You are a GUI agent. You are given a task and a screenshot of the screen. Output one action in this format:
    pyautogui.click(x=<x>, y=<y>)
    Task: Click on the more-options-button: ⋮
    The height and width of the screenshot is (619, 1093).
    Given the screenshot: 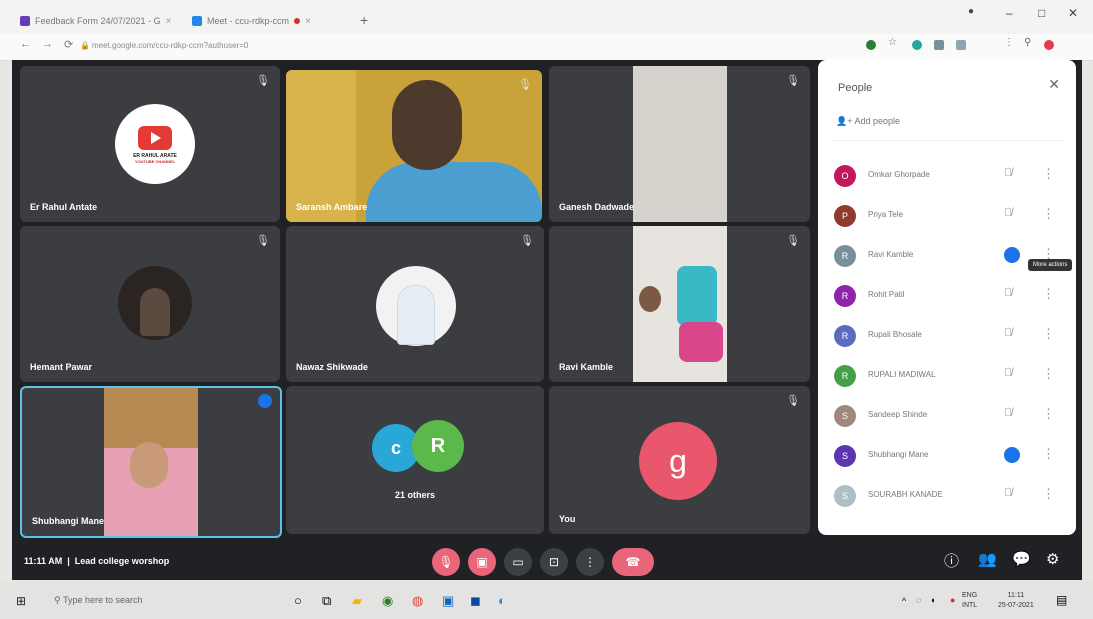 What is the action you would take?
    pyautogui.click(x=590, y=562)
    